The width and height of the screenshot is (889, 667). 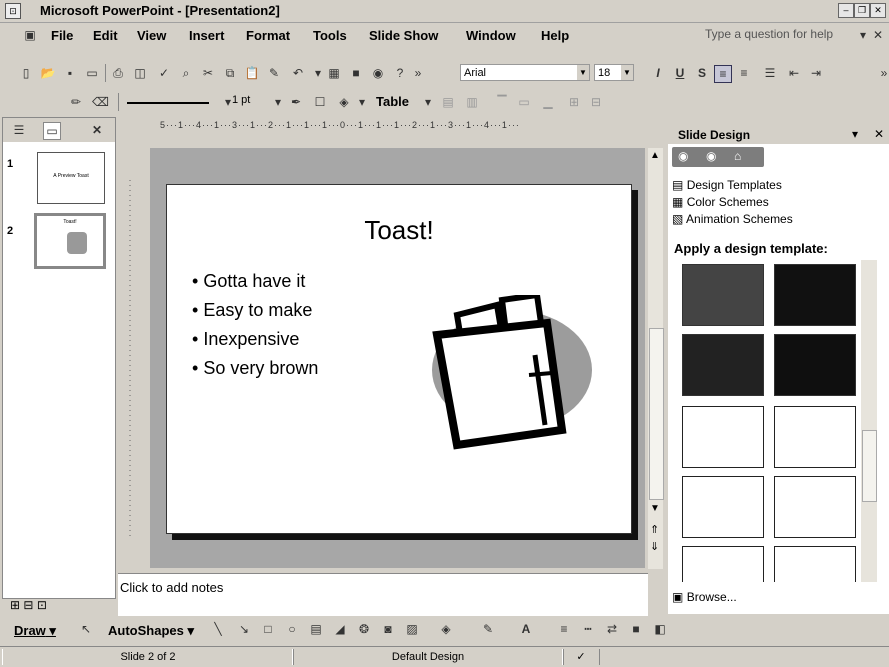 What do you see at coordinates (564, 629) in the screenshot?
I see `line-style-icon: ≡` at bounding box center [564, 629].